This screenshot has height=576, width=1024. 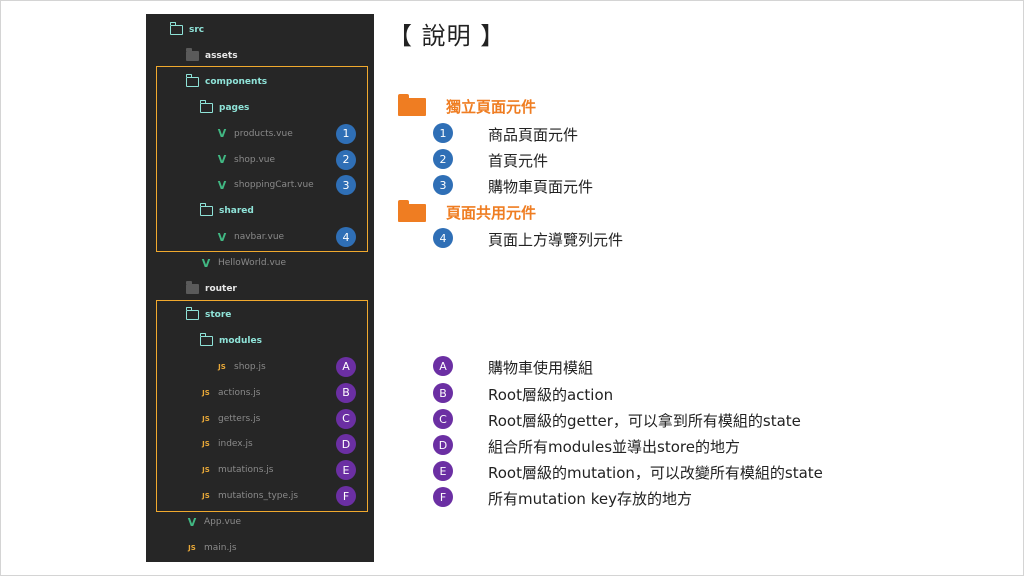 What do you see at coordinates (236, 81) in the screenshot?
I see `tree-row-label: components` at bounding box center [236, 81].